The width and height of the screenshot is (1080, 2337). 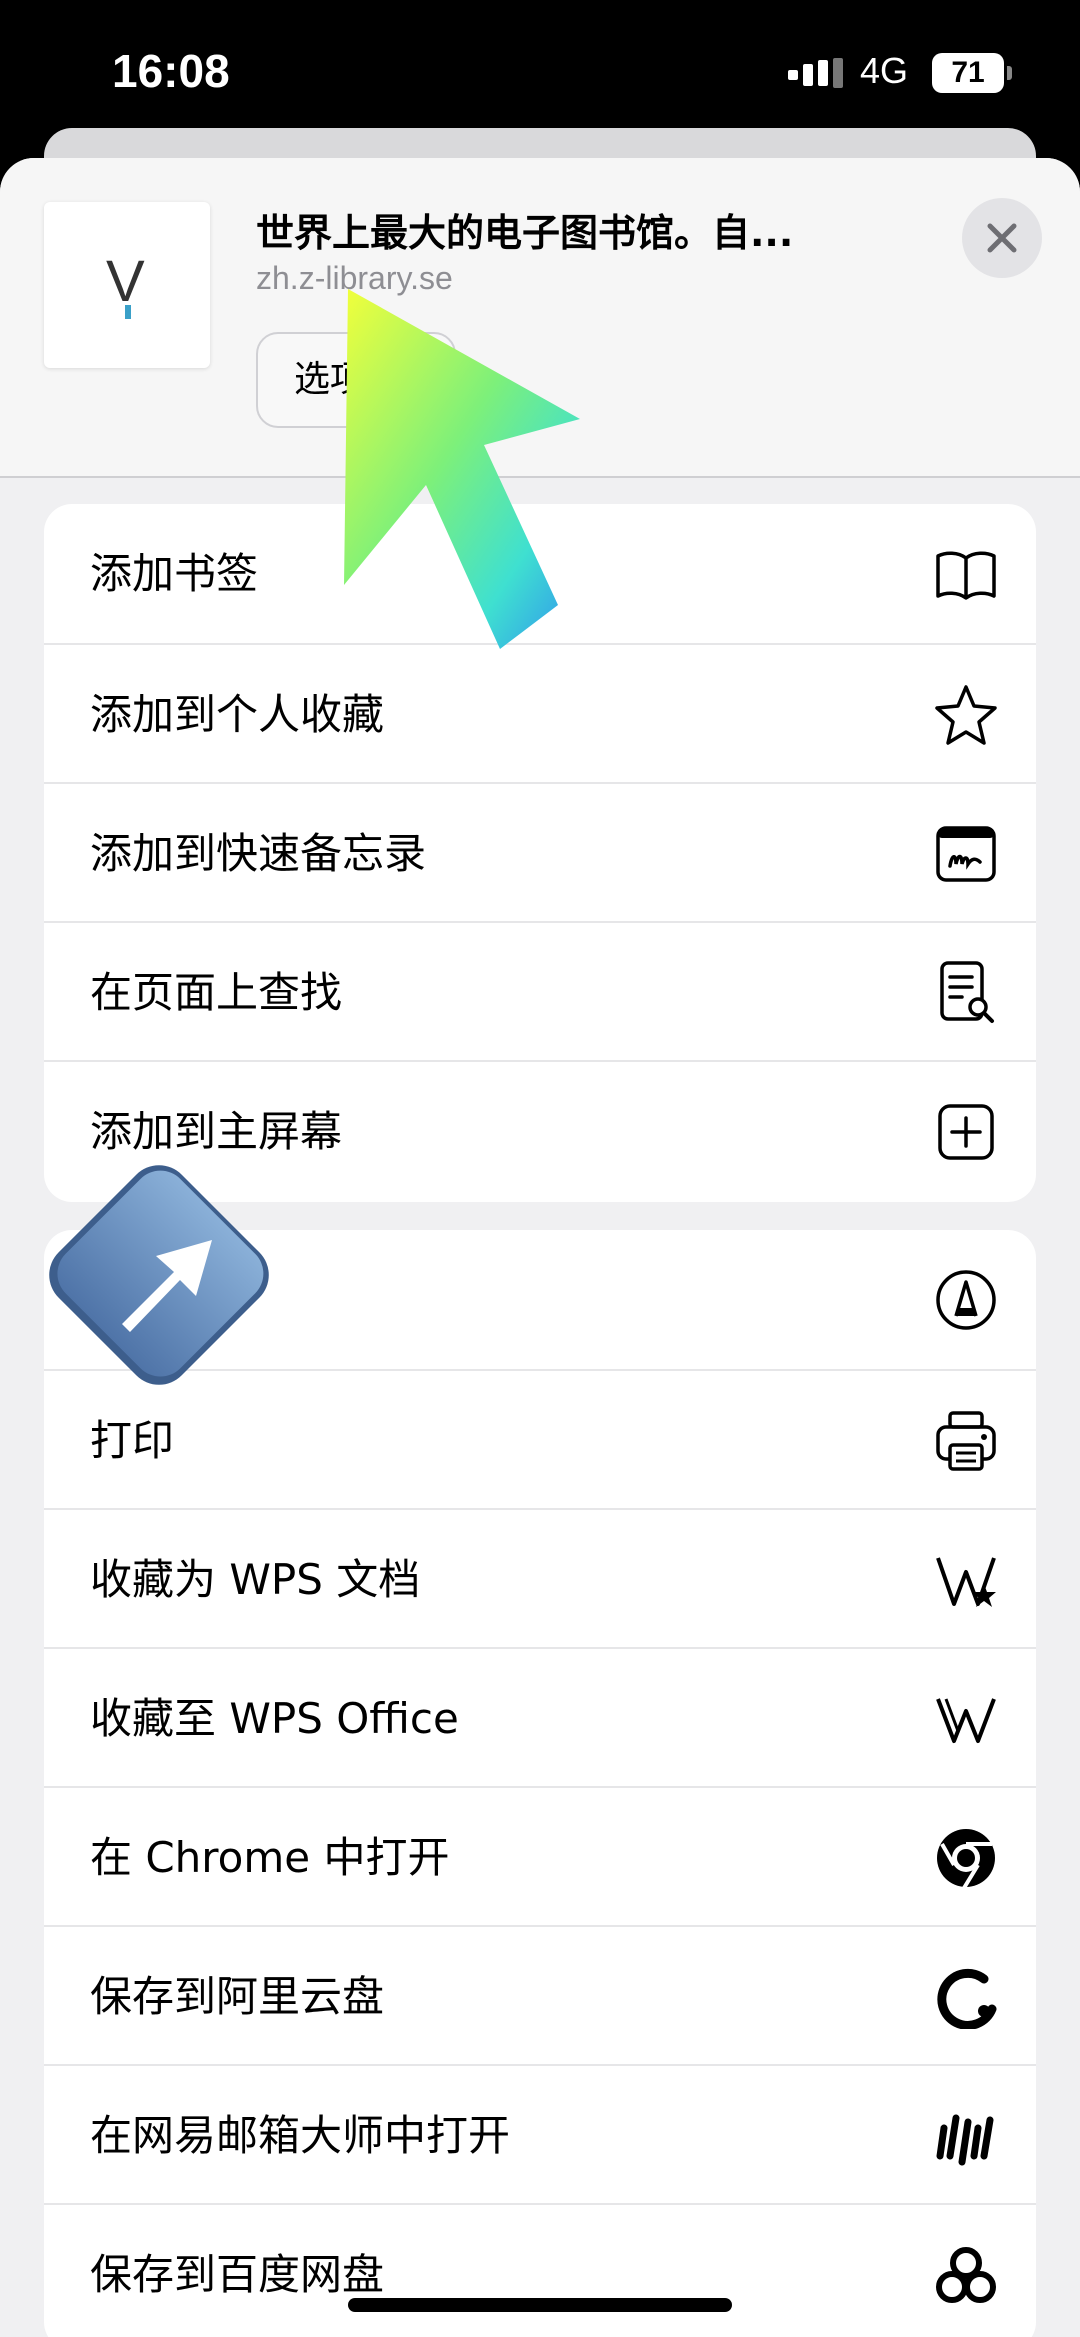 What do you see at coordinates (540, 1577) in the screenshot?
I see `save-as-wps-doc-row: 收藏为 WPS 文档` at bounding box center [540, 1577].